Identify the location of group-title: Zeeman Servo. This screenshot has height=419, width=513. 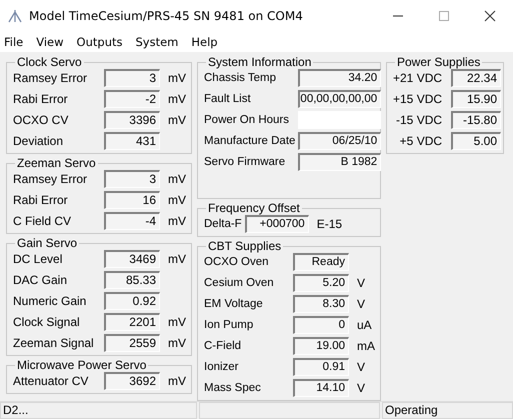
(56, 163).